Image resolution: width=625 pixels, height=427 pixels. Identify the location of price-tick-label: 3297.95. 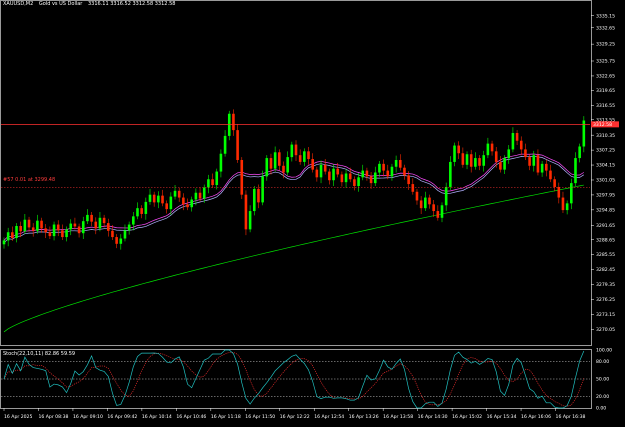
(605, 196).